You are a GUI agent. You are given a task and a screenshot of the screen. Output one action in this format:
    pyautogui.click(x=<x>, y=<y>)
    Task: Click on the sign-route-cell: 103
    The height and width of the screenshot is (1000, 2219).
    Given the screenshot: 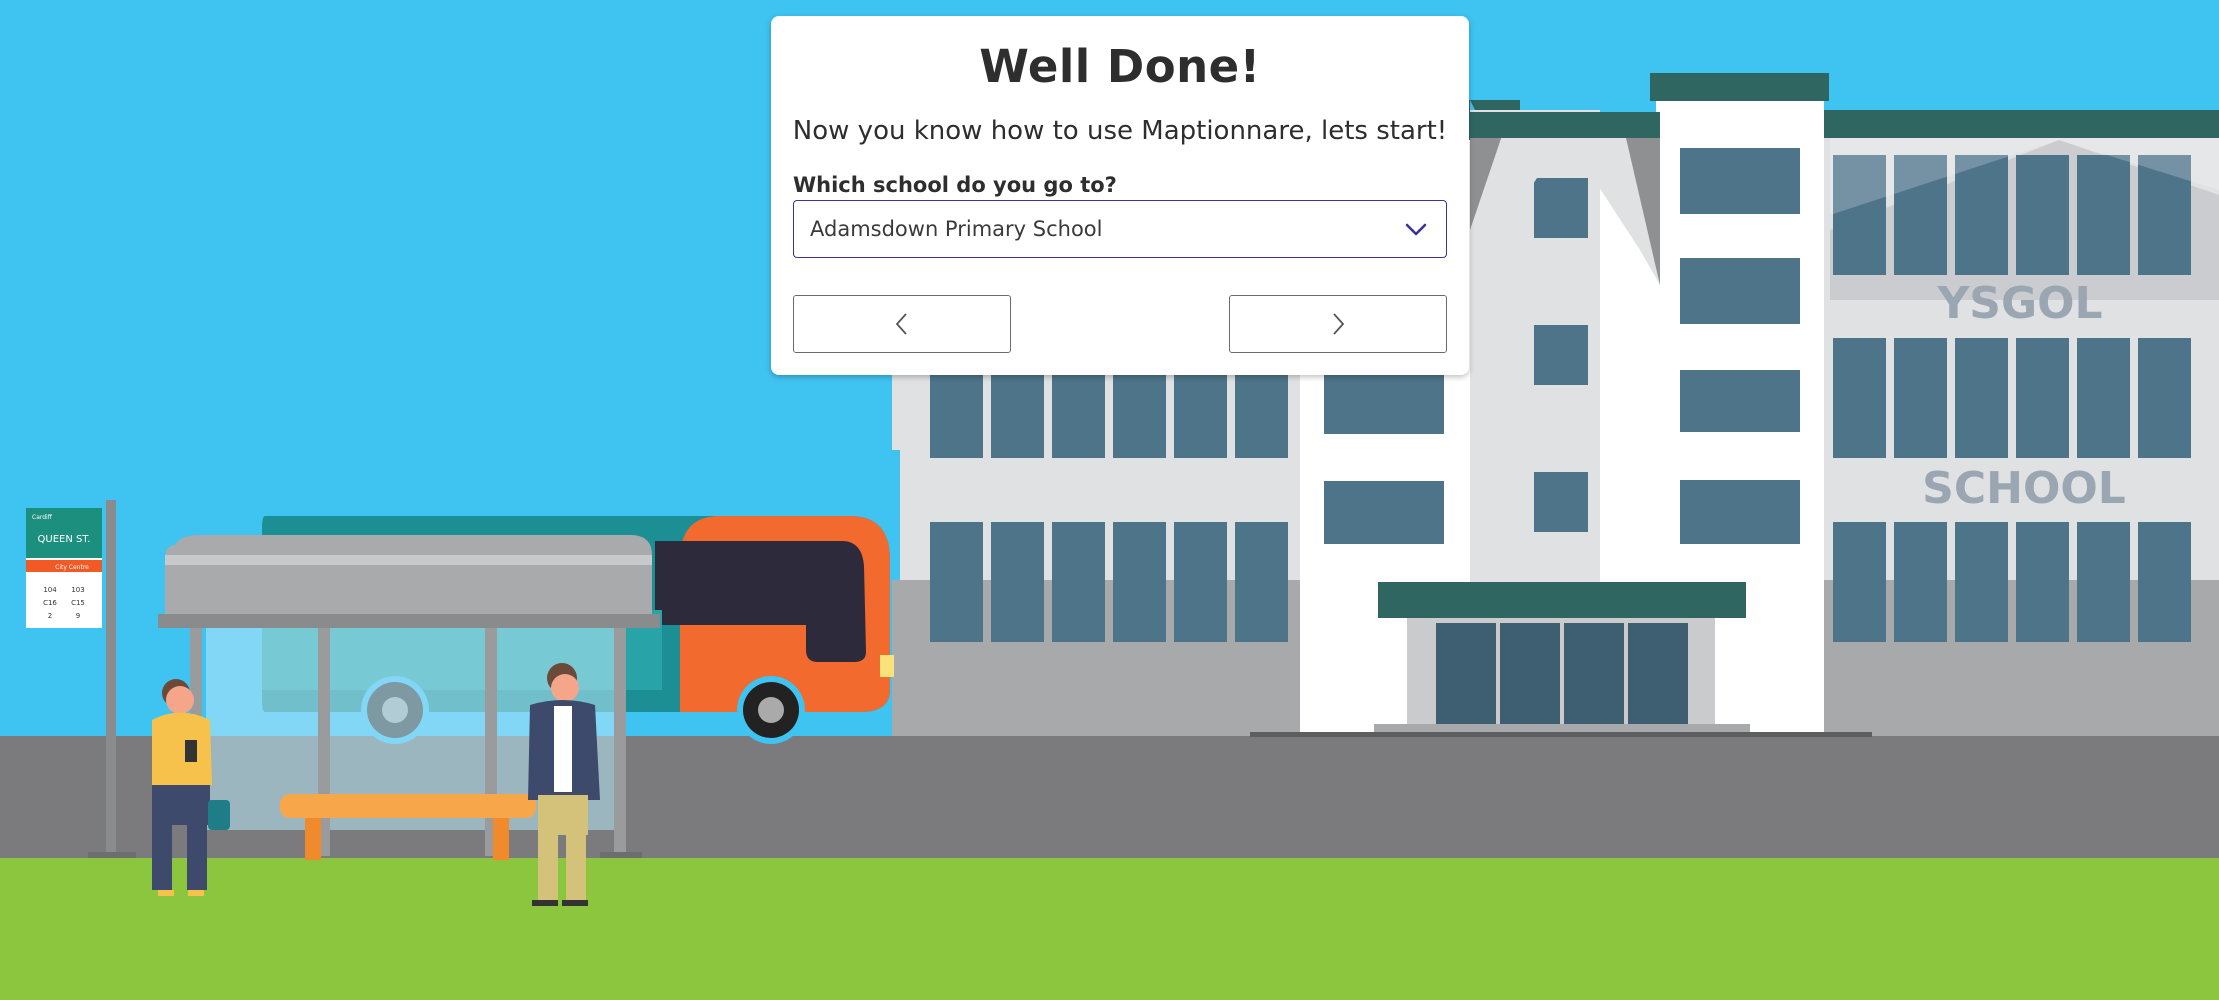 What is the action you would take?
    pyautogui.click(x=77, y=590)
    